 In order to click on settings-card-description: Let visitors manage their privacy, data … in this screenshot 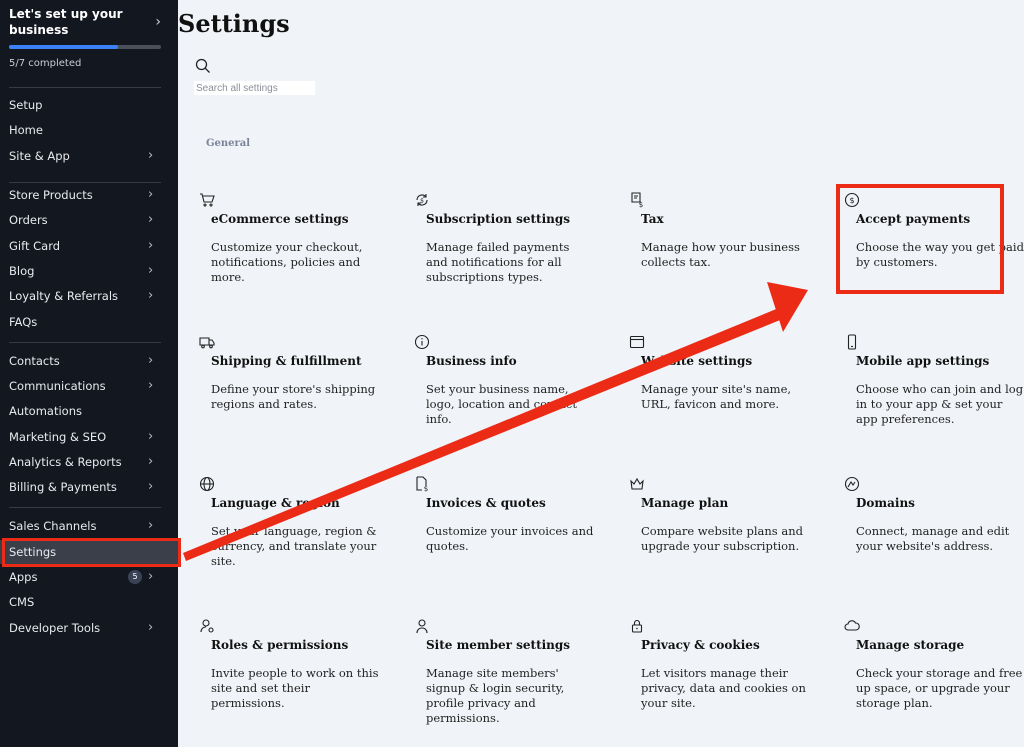, I will do `click(723, 688)`.